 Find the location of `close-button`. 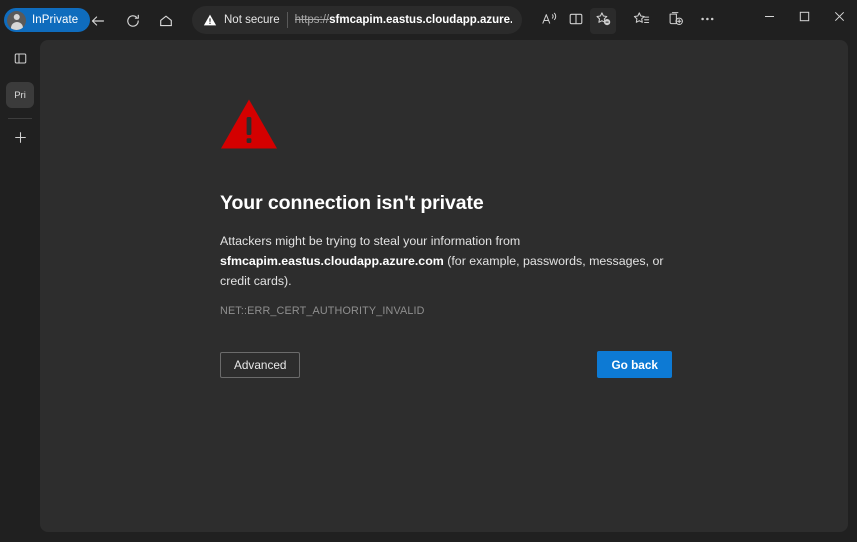

close-button is located at coordinates (839, 18).